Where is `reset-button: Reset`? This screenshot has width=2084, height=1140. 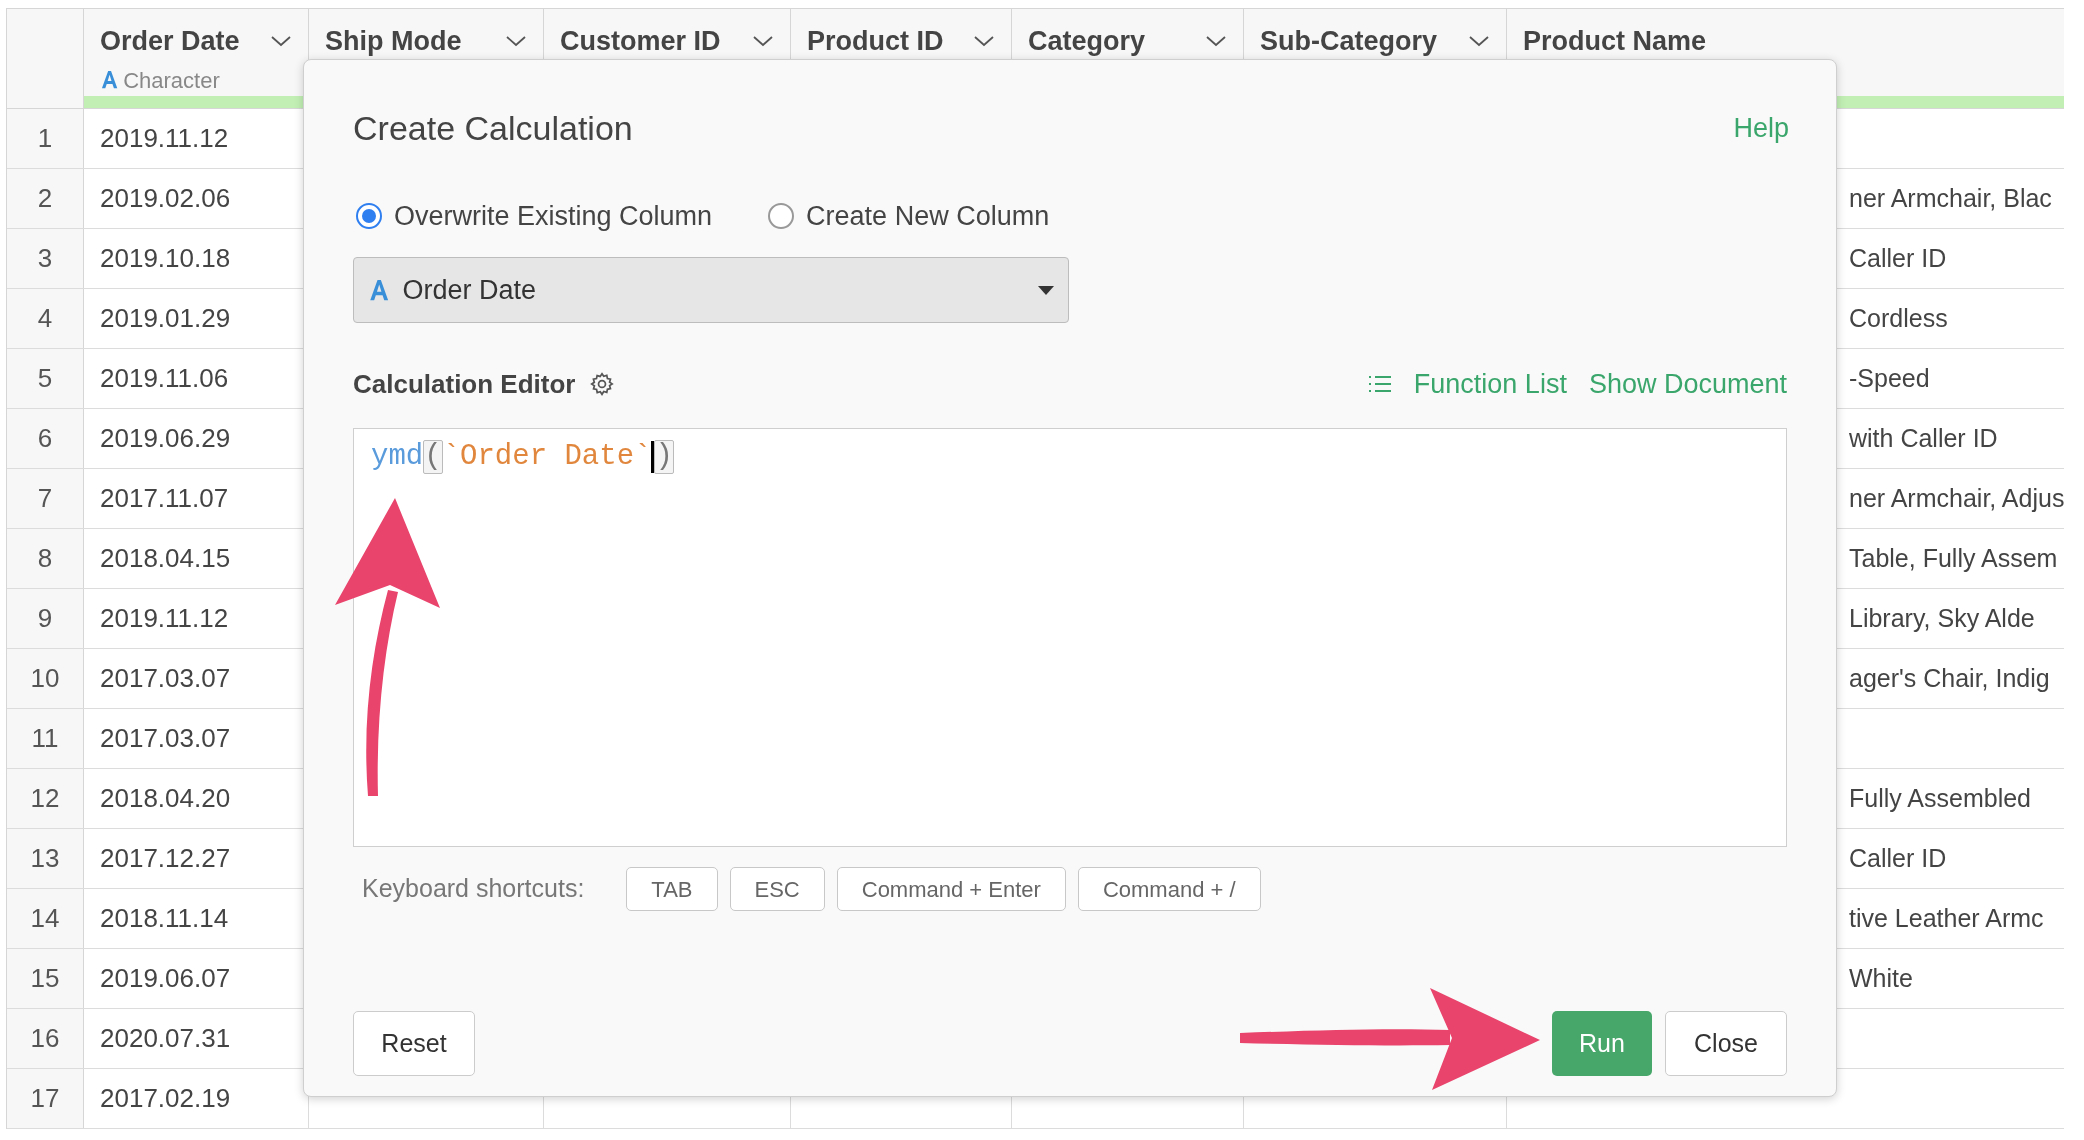
reset-button: Reset is located at coordinates (414, 1043).